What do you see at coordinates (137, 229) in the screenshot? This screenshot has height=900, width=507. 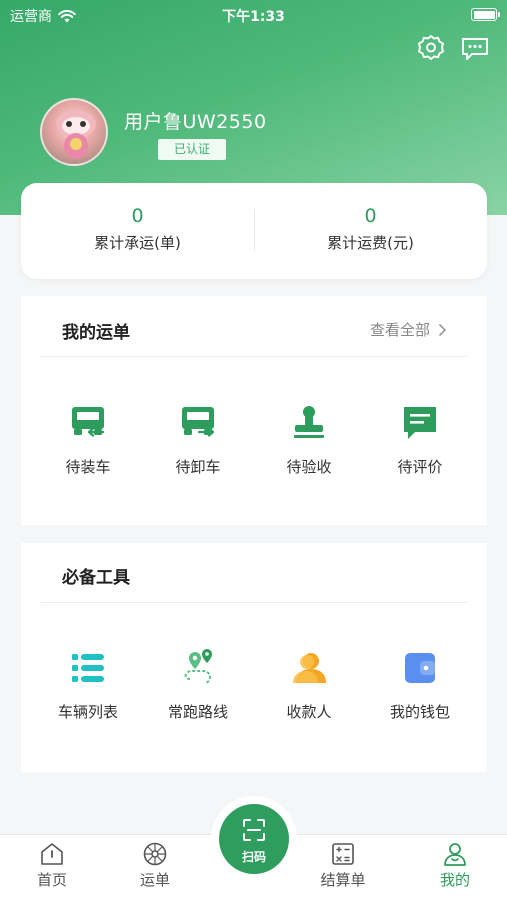 I see `stat-total-orders: 0 累计承运(单)` at bounding box center [137, 229].